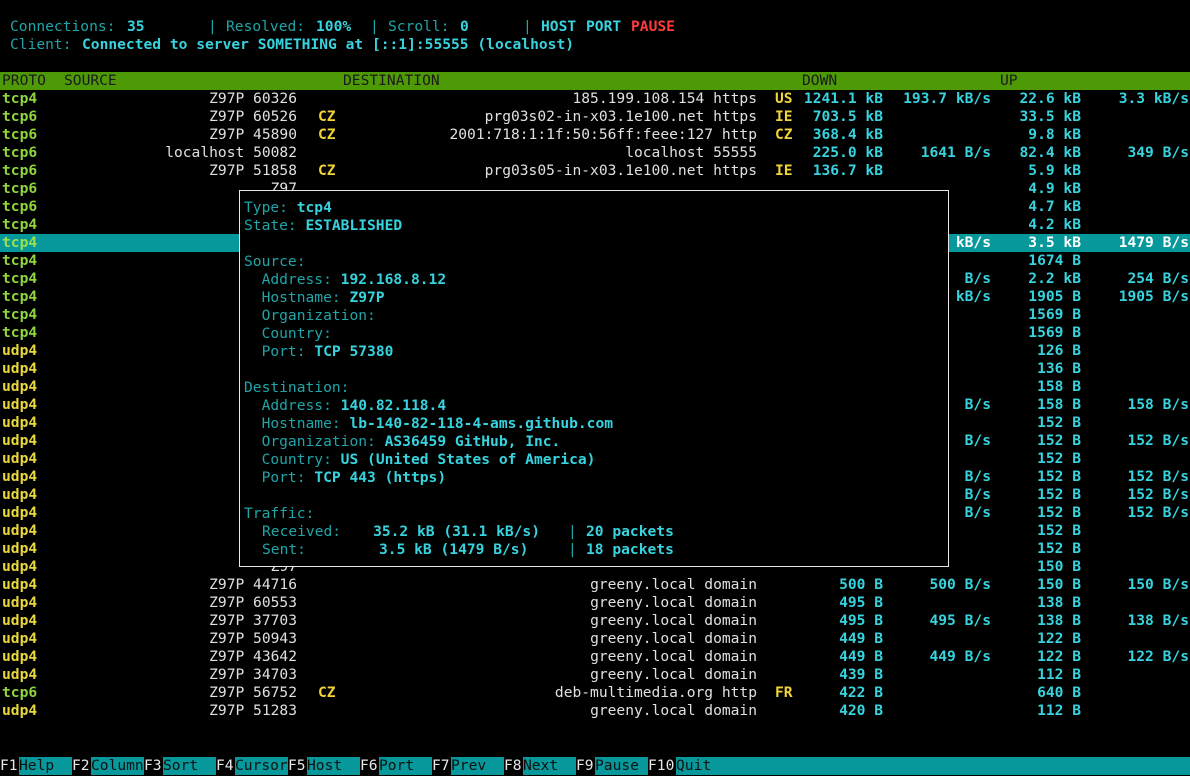 This screenshot has height=776, width=1190. Describe the element at coordinates (391, 81) in the screenshot. I see `column-header-destination: DESTINATION` at that location.